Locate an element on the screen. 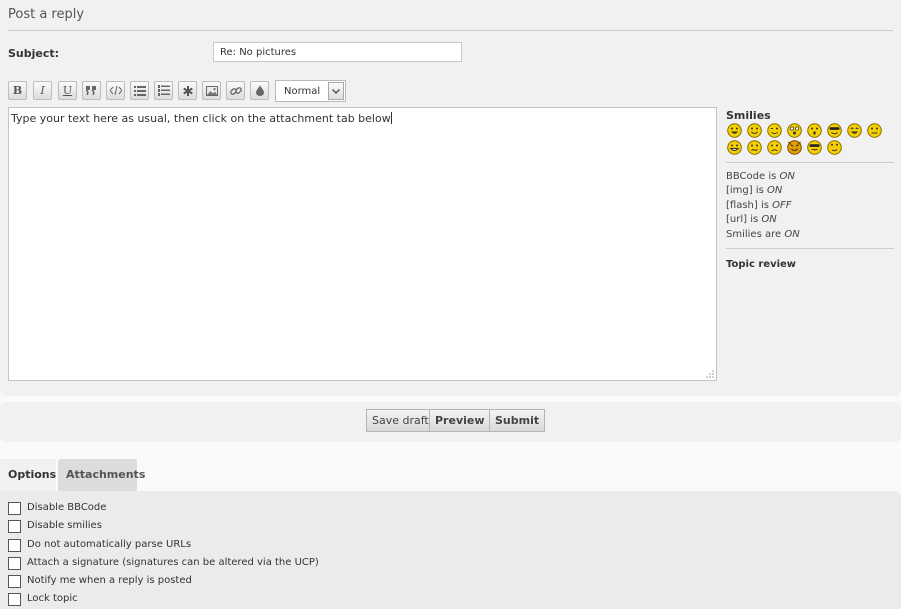 Image resolution: width=901 pixels, height=609 pixels. smiley-sad-icon is located at coordinates (774, 147).